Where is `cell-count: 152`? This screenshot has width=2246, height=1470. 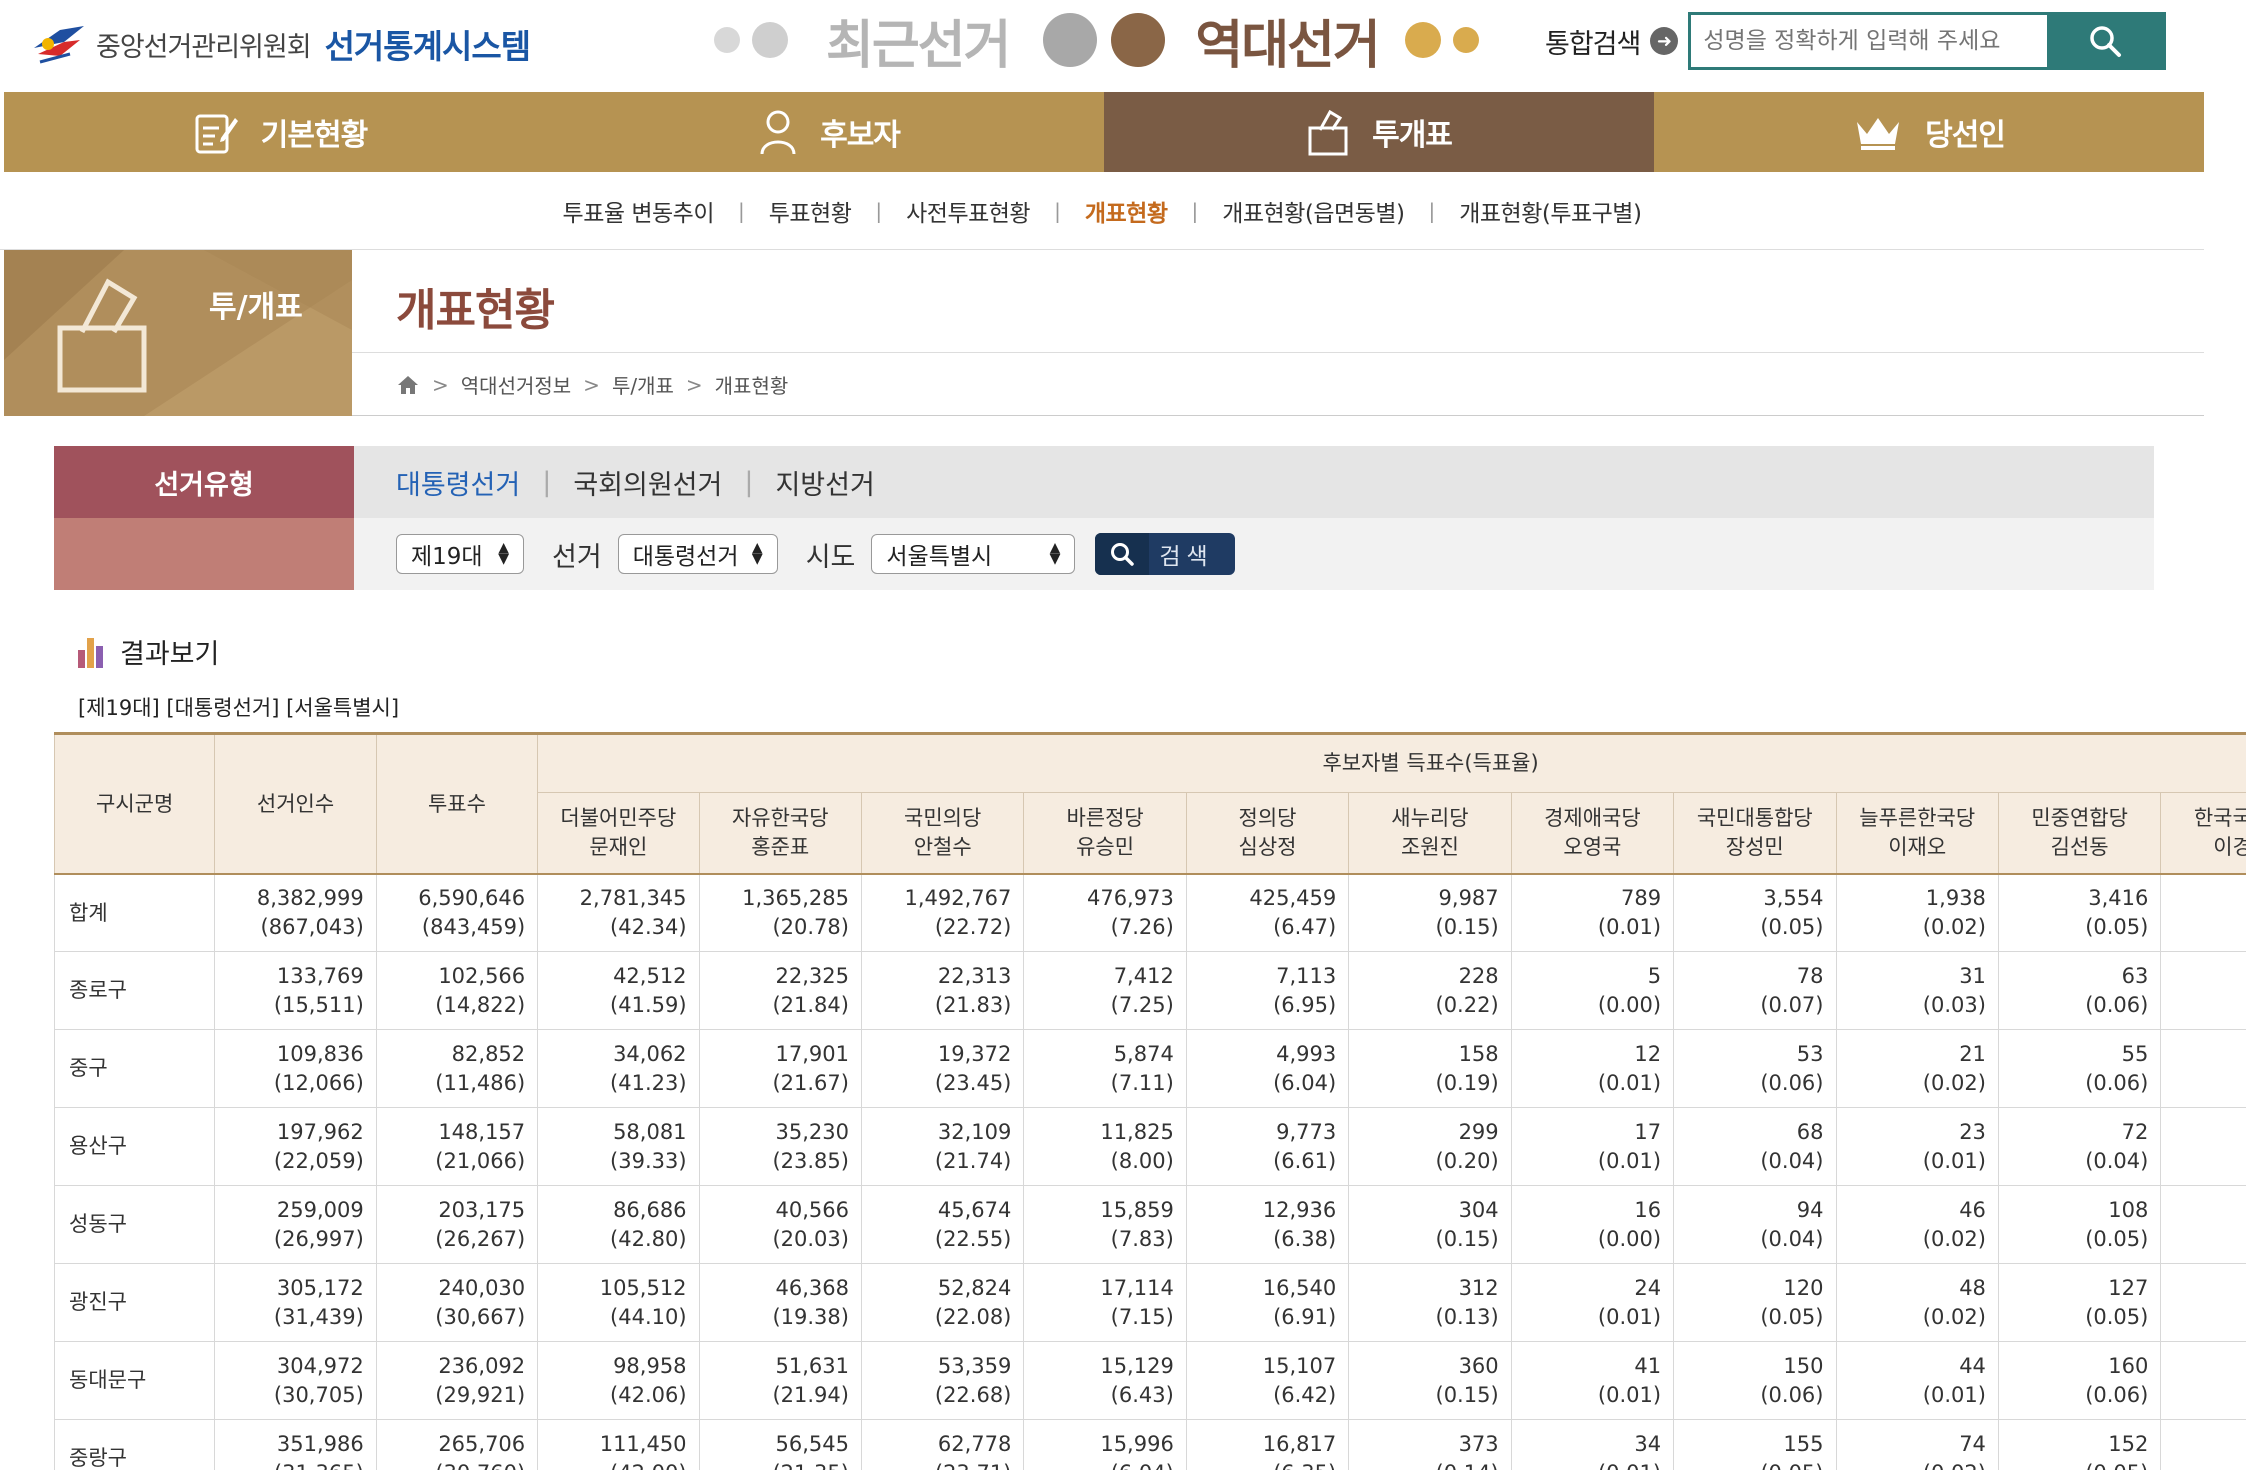
cell-count: 152 is located at coordinates (2128, 1444).